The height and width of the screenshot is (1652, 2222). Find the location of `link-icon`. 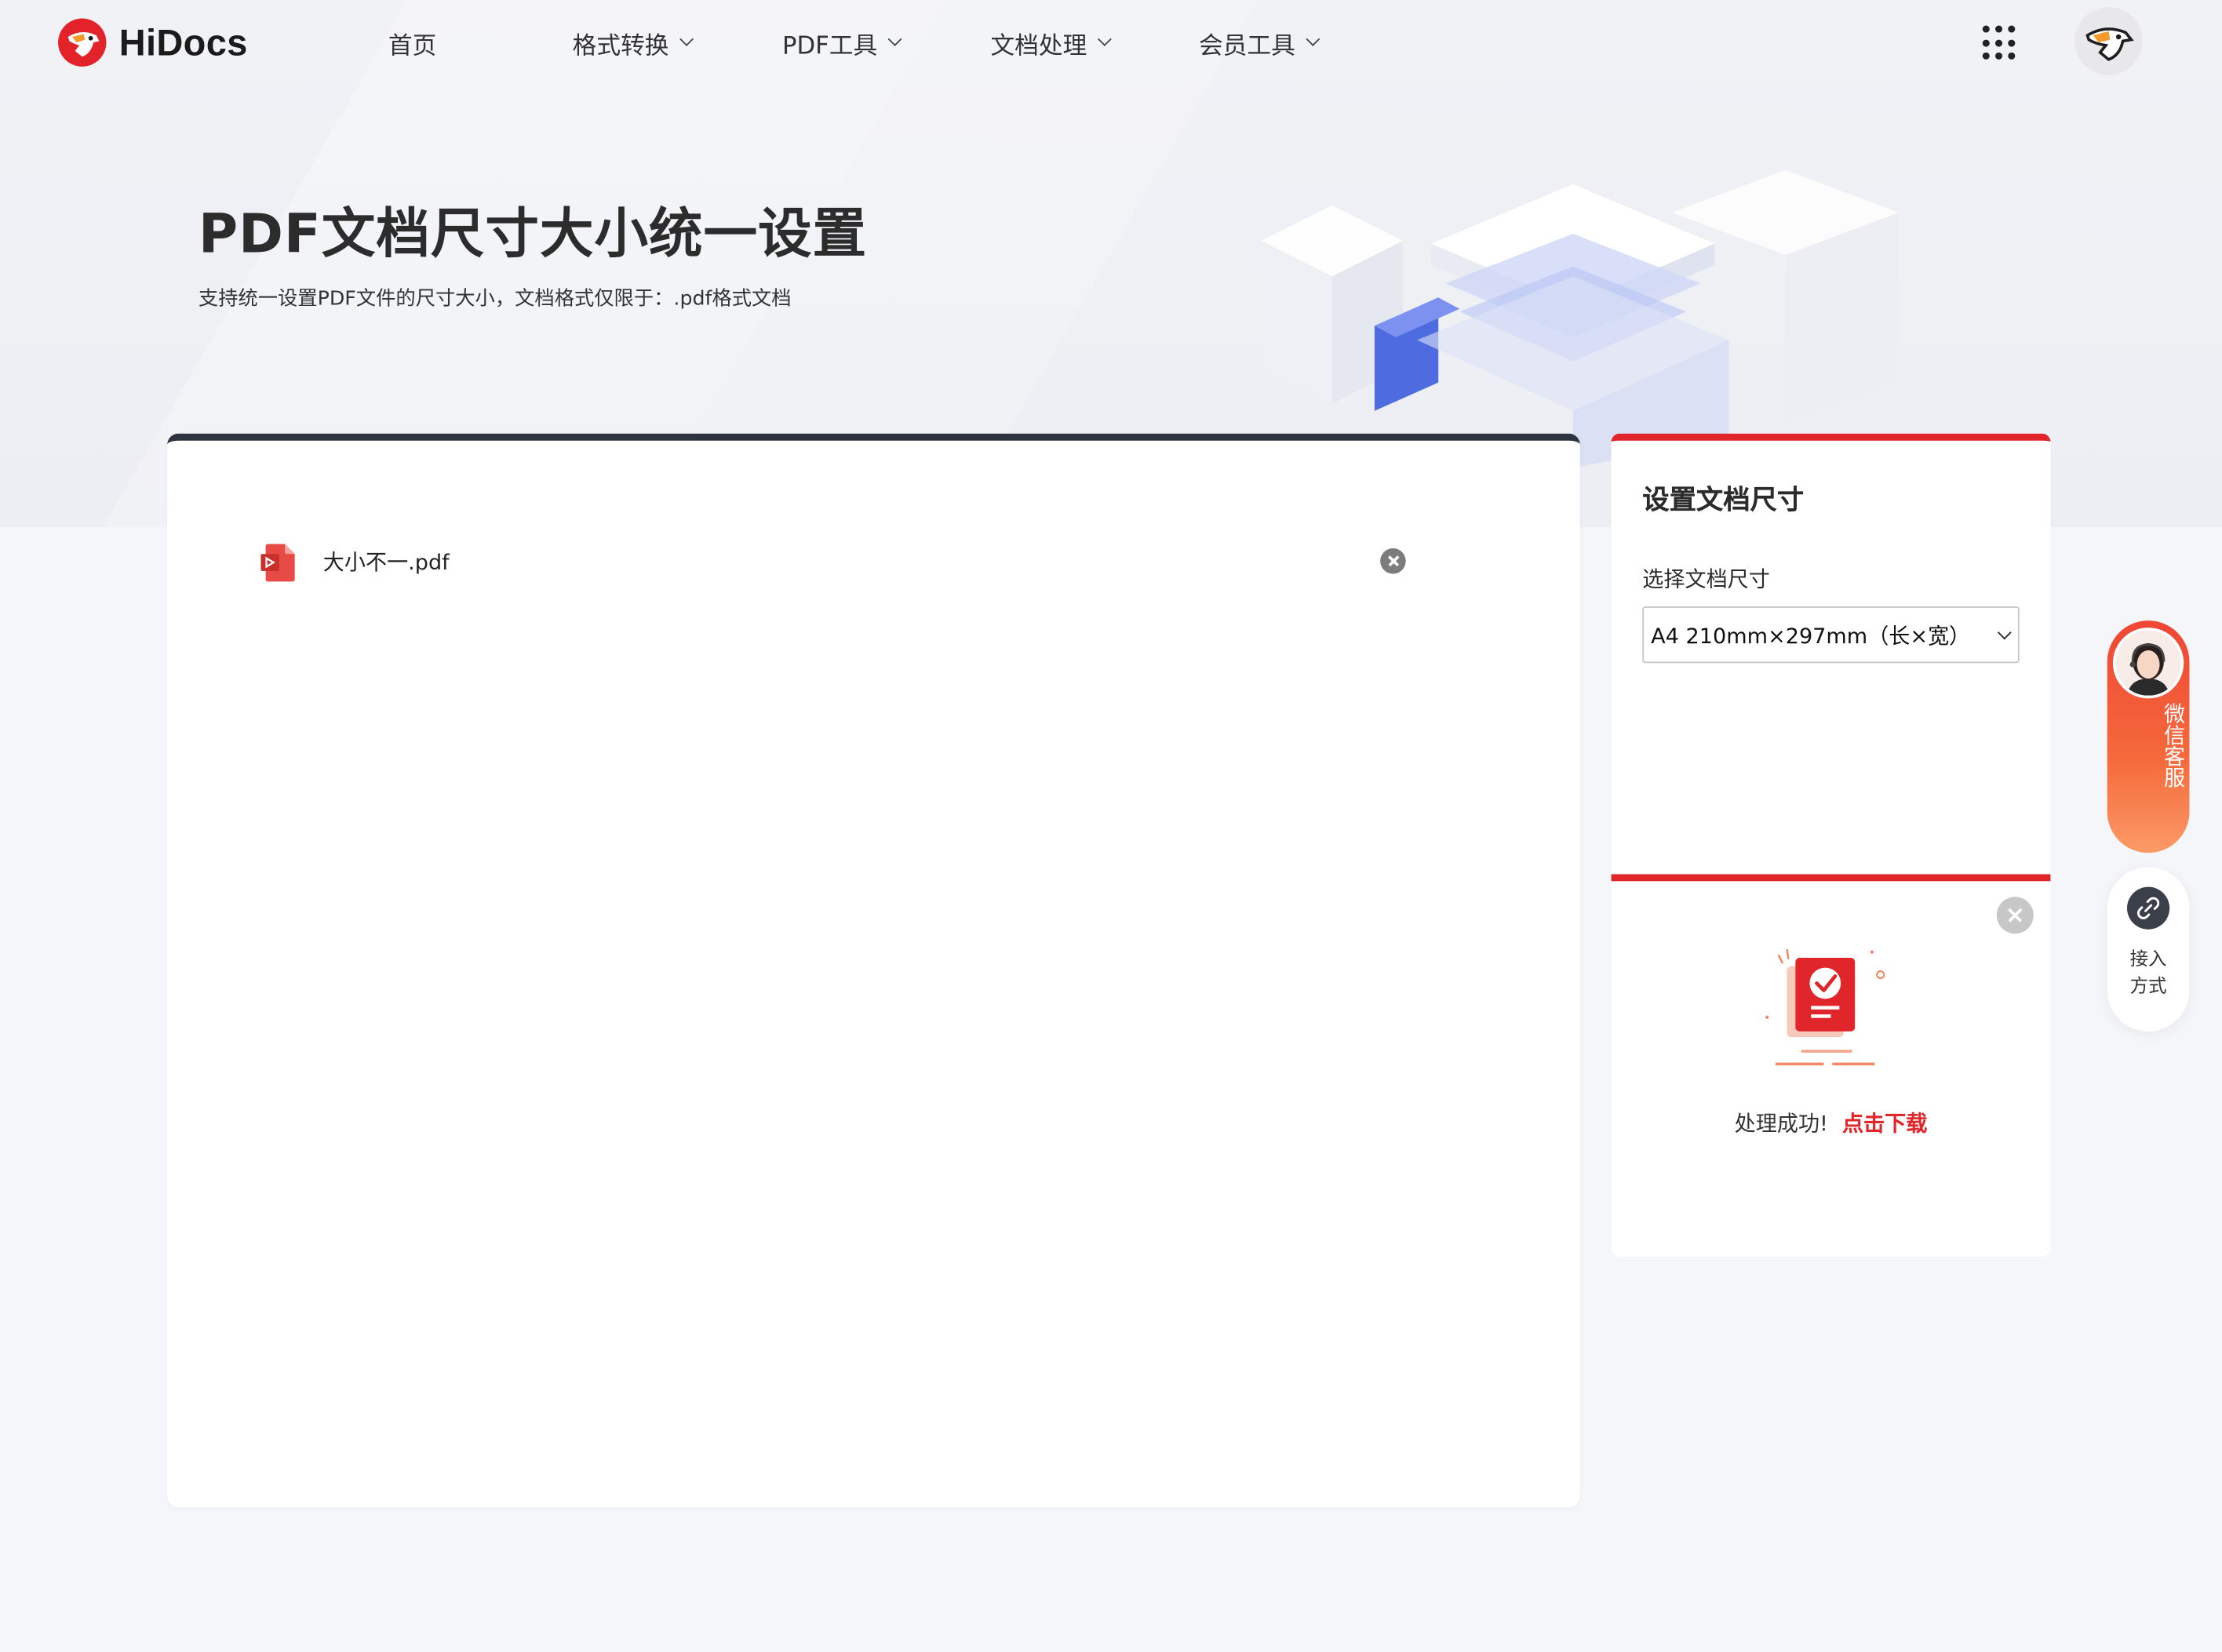

link-icon is located at coordinates (2148, 908).